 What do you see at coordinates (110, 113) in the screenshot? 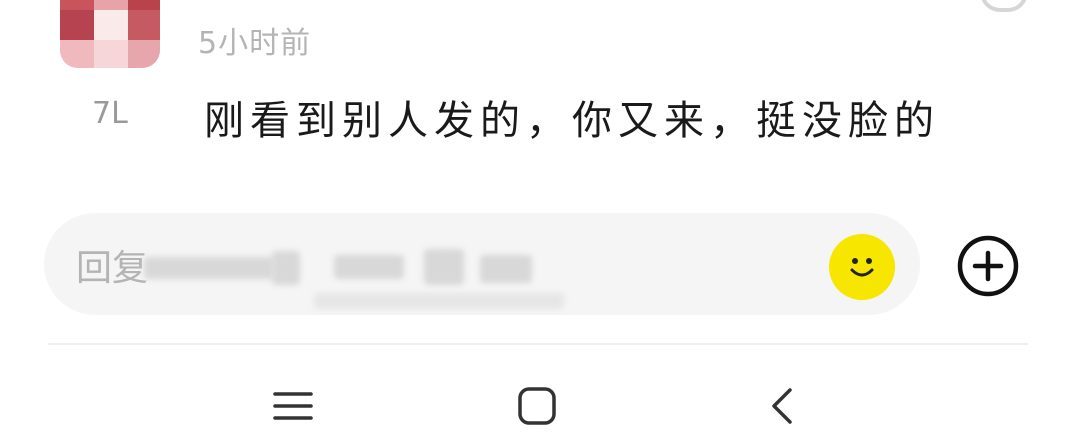
I see `floor-label: 7L` at bounding box center [110, 113].